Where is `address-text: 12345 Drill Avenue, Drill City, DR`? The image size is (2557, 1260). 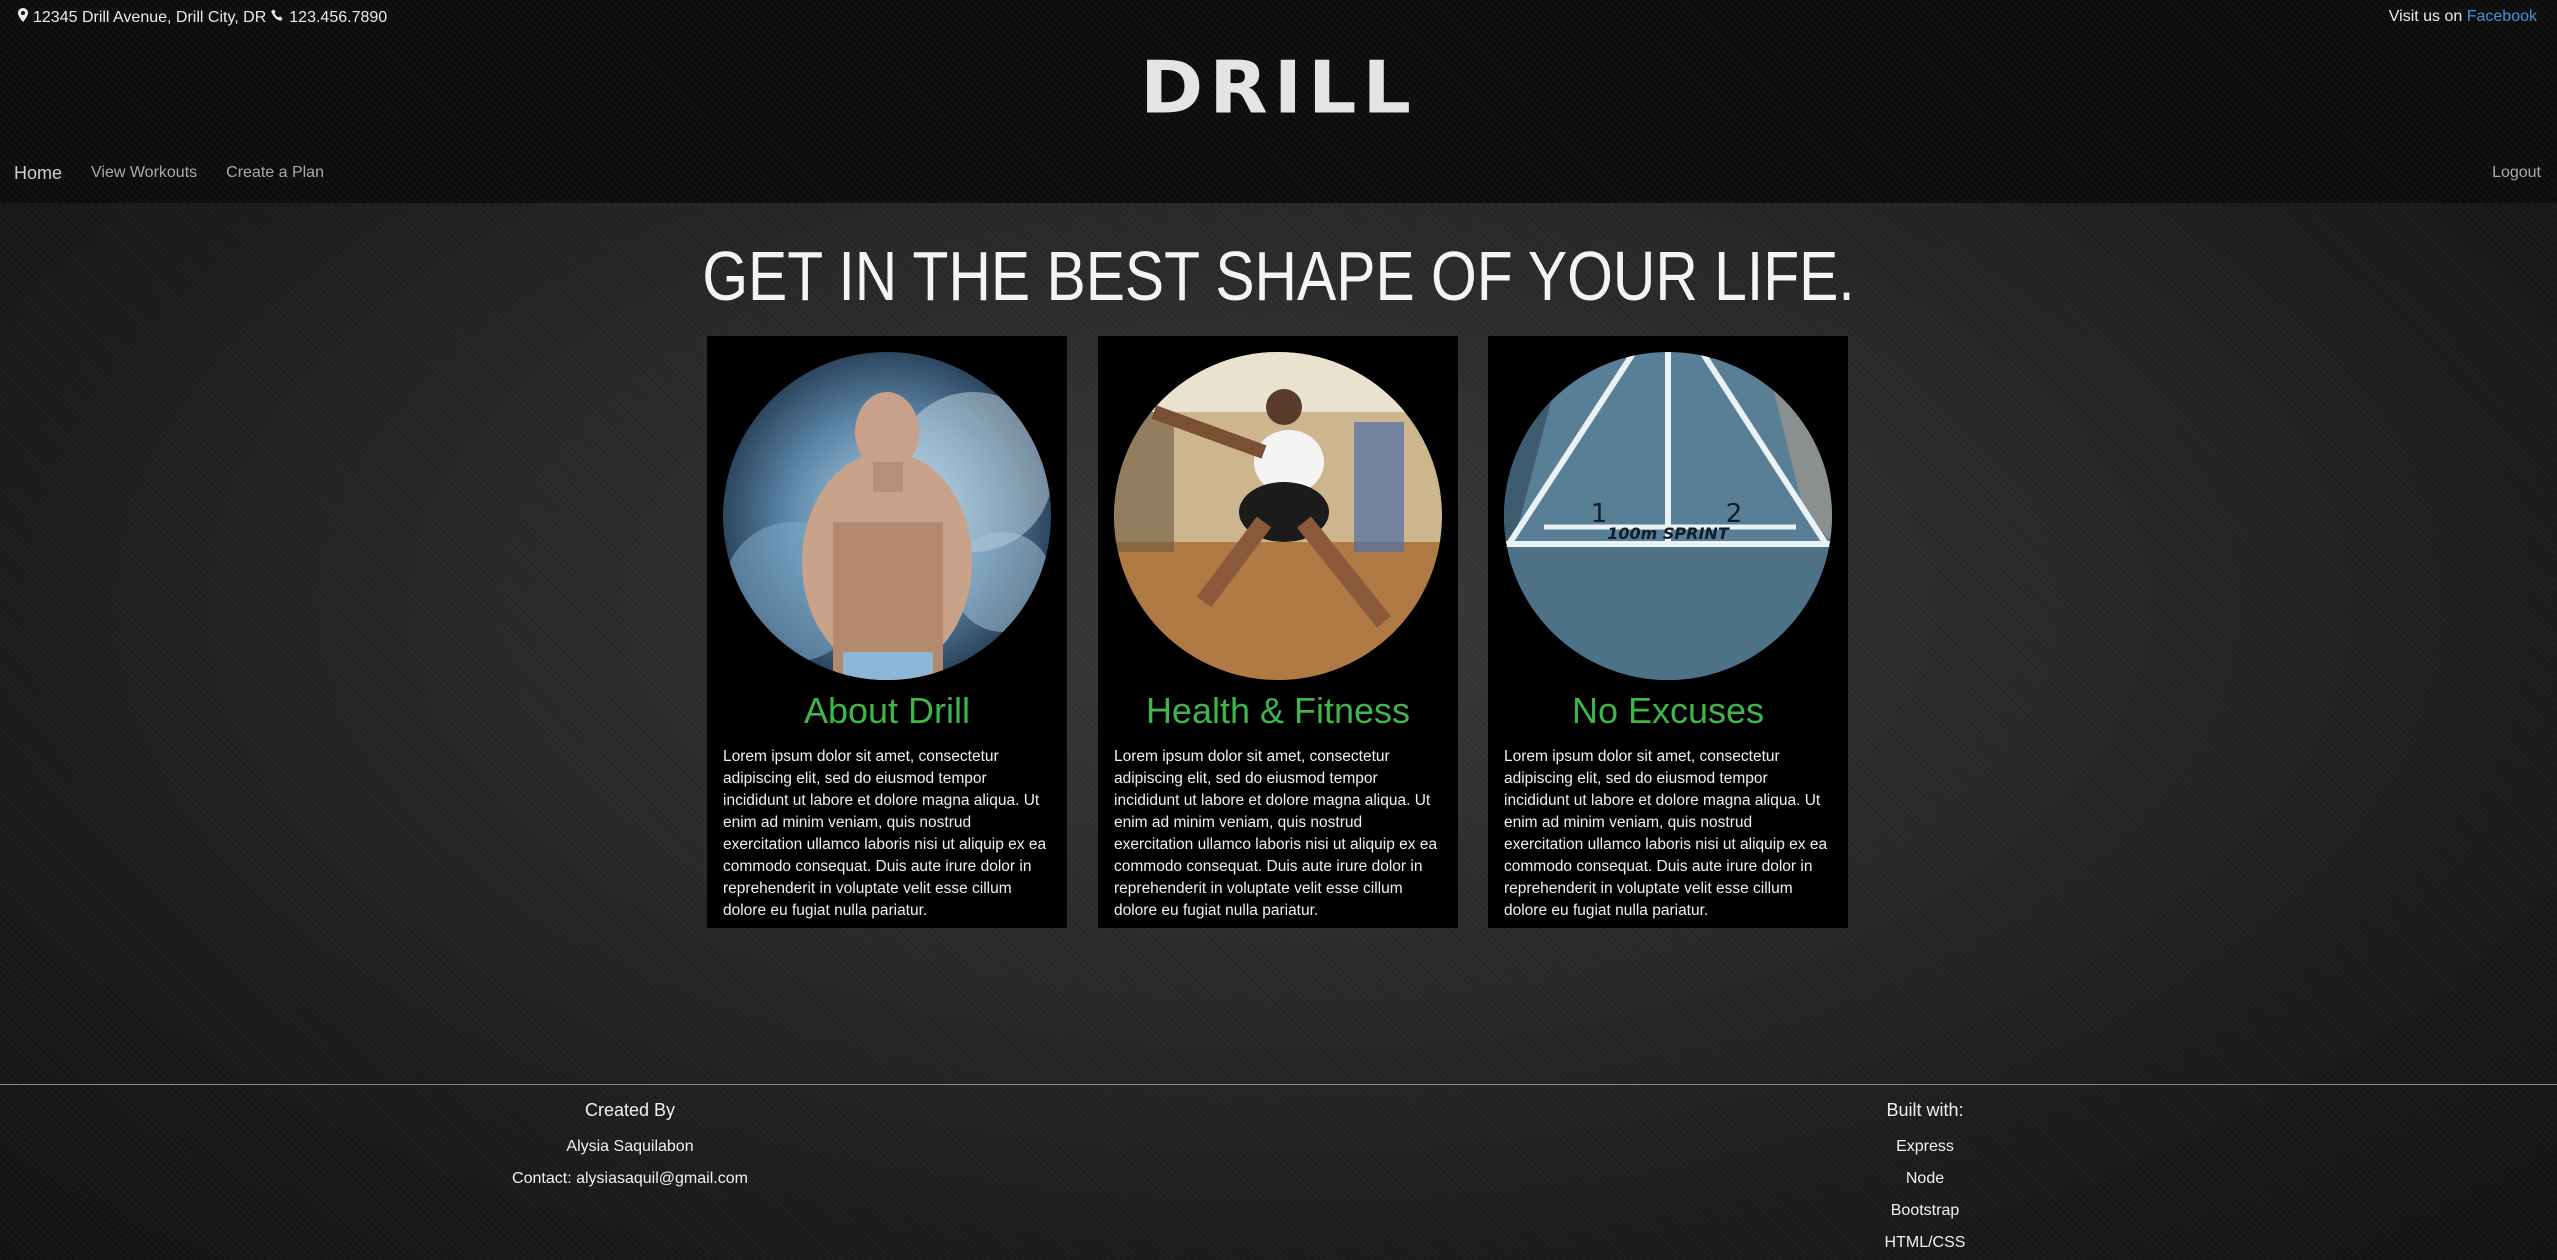
address-text: 12345 Drill Avenue, Drill City, DR is located at coordinates (150, 17).